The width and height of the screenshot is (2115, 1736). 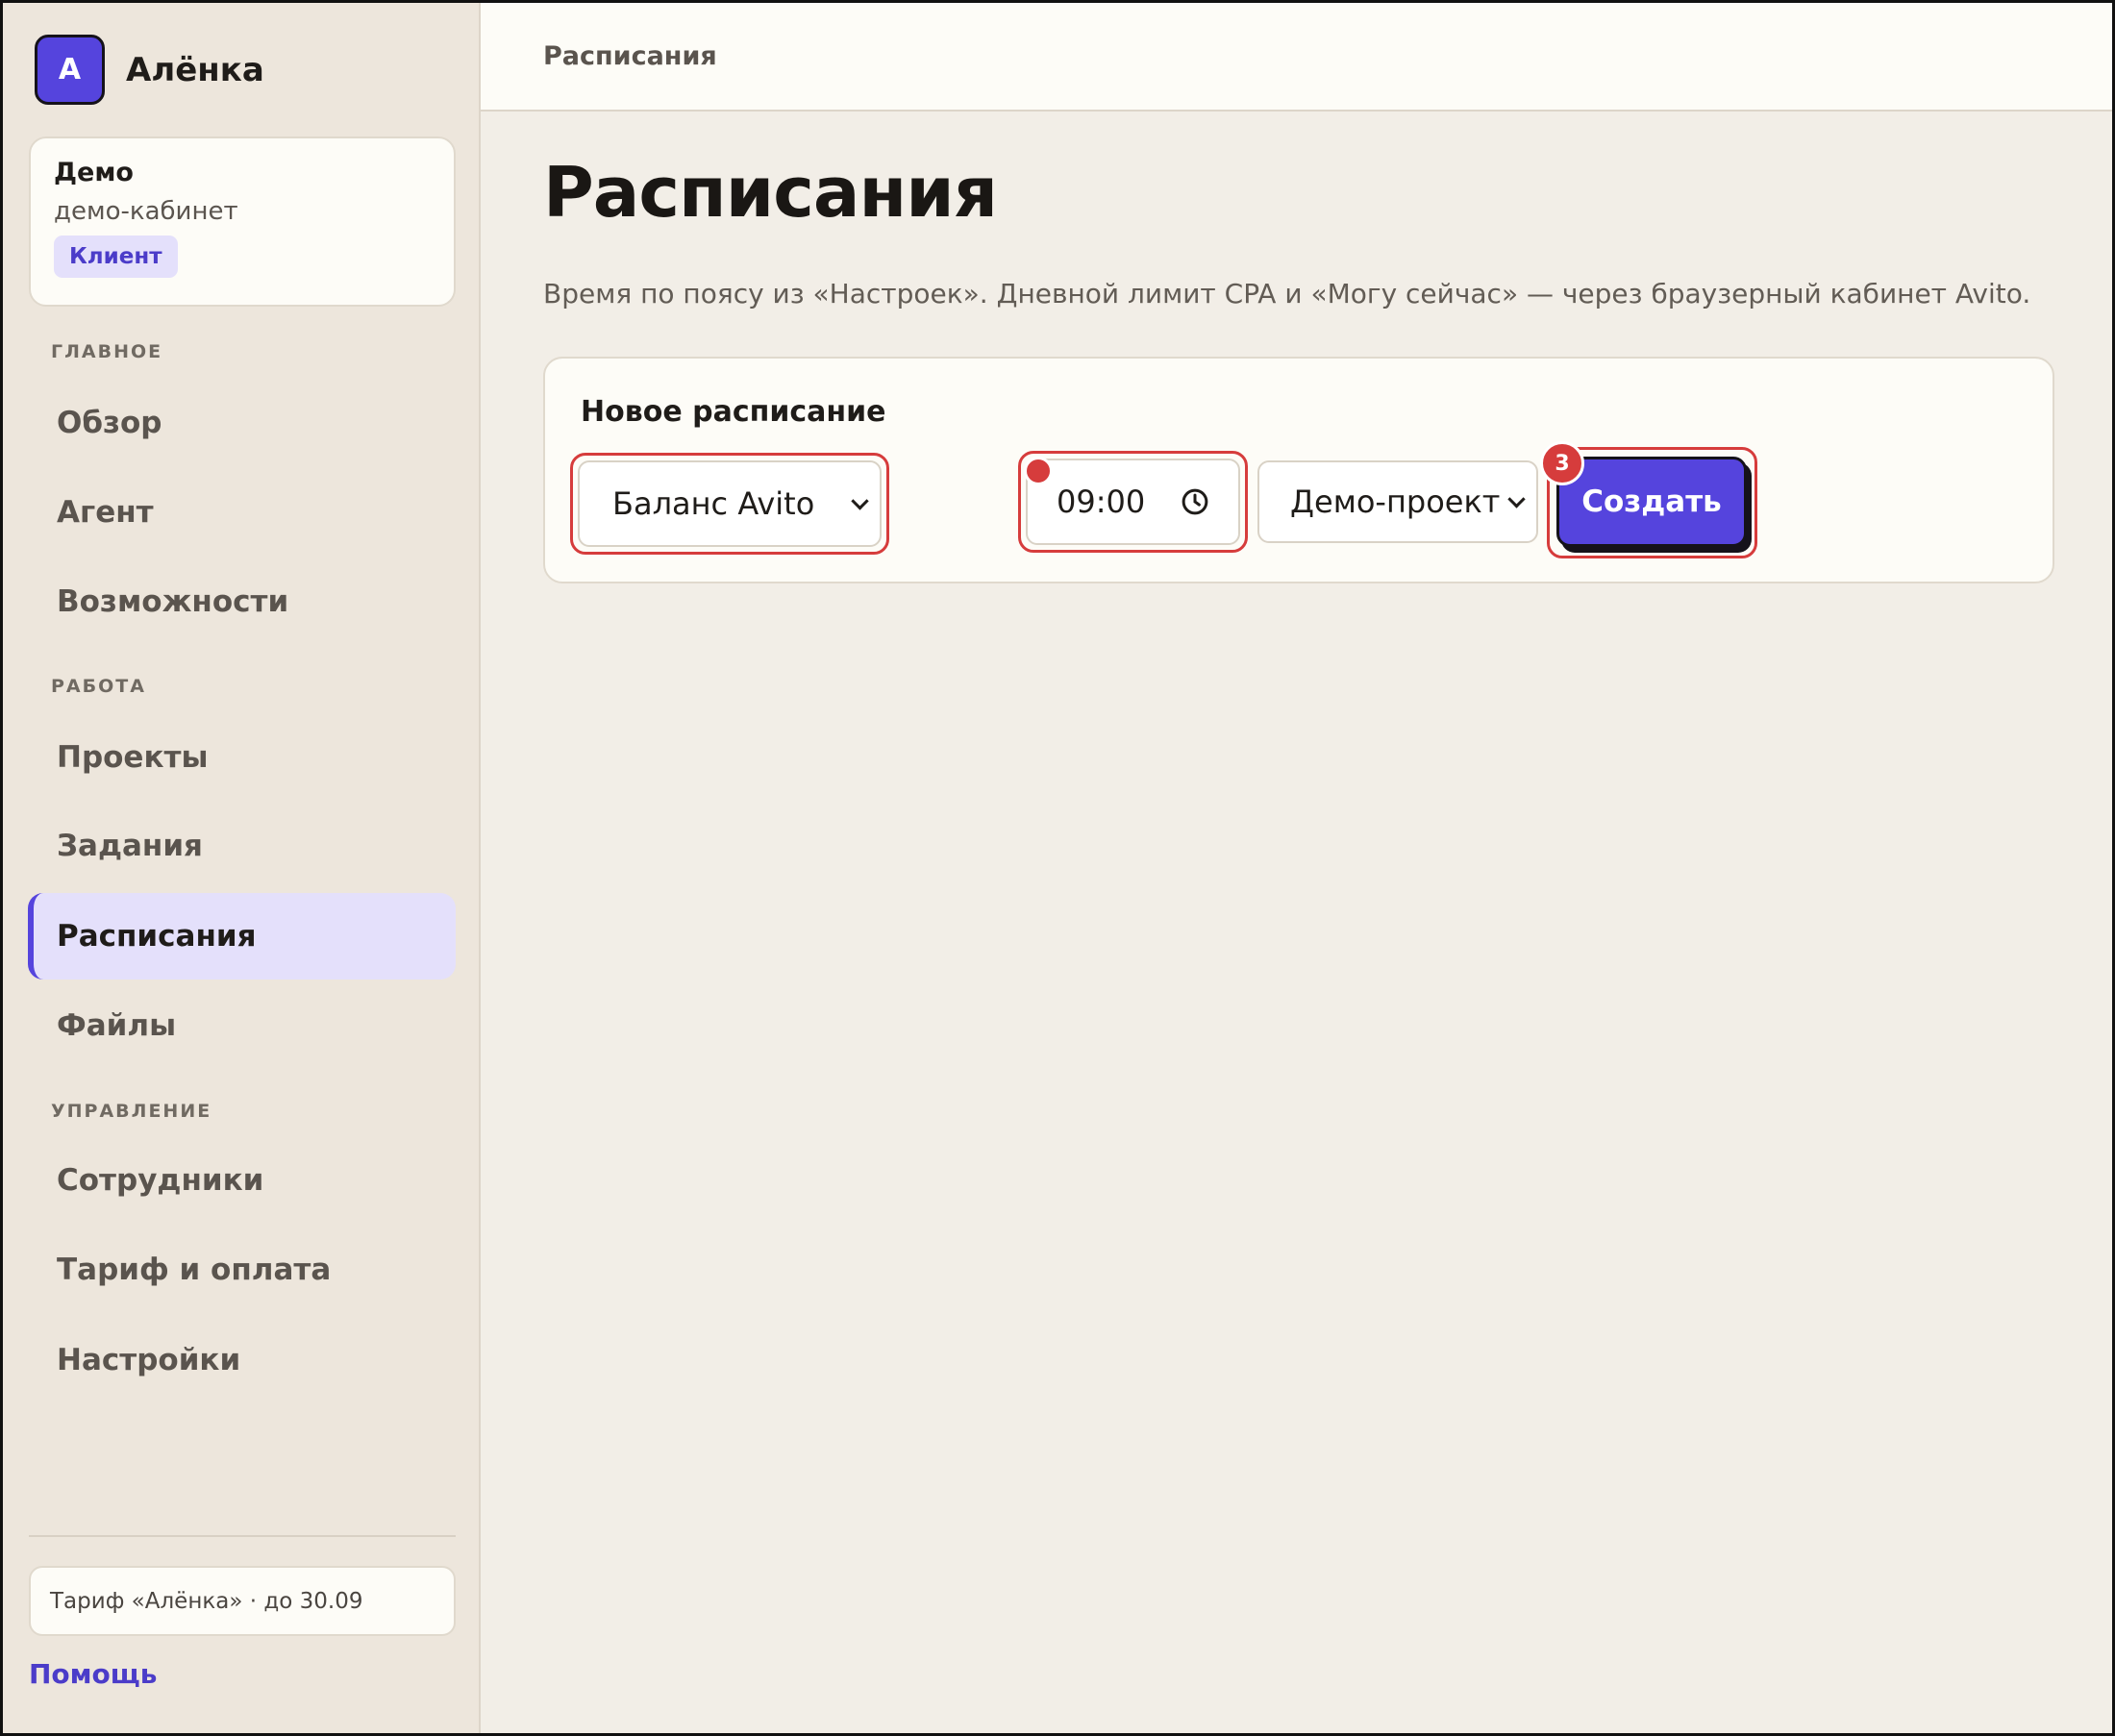 What do you see at coordinates (733, 412) in the screenshot?
I see `card-title: Новое расписание` at bounding box center [733, 412].